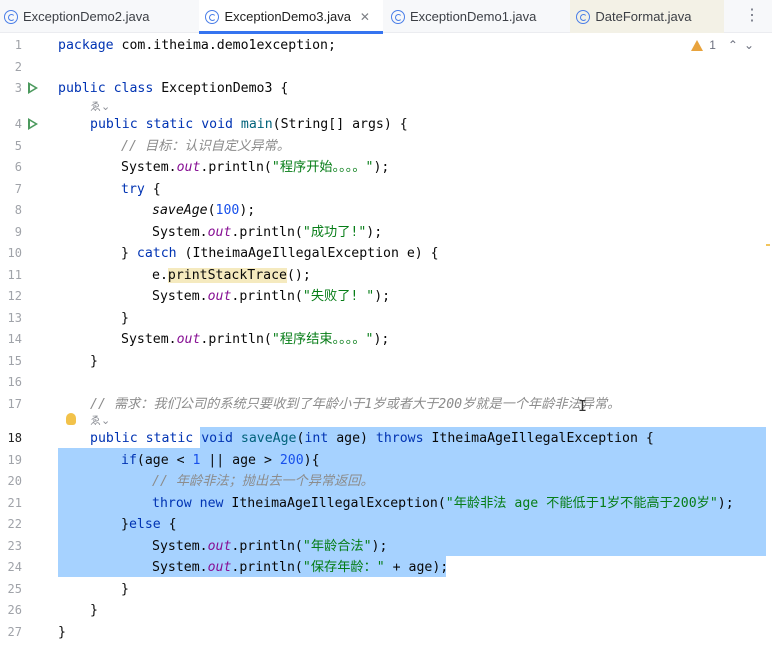 The width and height of the screenshot is (772, 658). I want to click on line-number: 13, so click(14, 317).